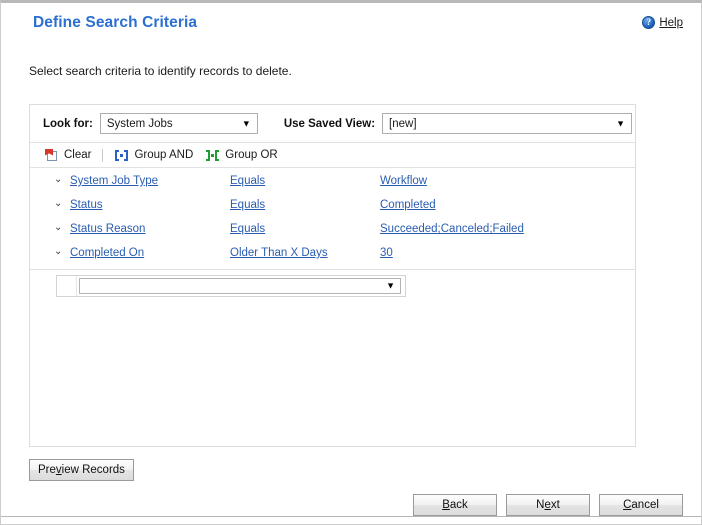 The image size is (702, 525). What do you see at coordinates (78, 155) in the screenshot?
I see `clear-label: Clear` at bounding box center [78, 155].